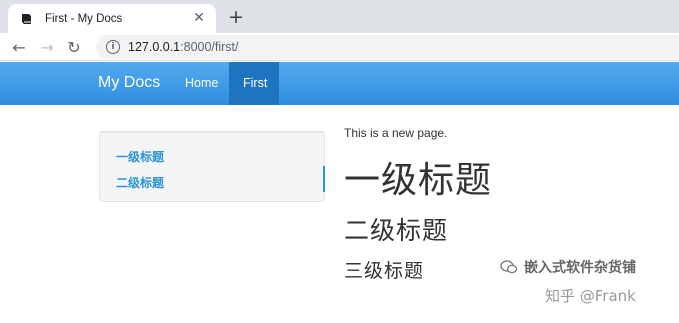 The width and height of the screenshot is (679, 323). What do you see at coordinates (129, 83) in the screenshot?
I see `site-brand: My Docs` at bounding box center [129, 83].